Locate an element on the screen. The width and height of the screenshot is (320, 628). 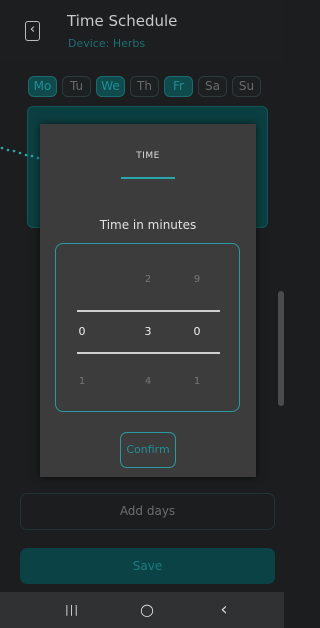
picker-divider-bottom is located at coordinates (148, 353).